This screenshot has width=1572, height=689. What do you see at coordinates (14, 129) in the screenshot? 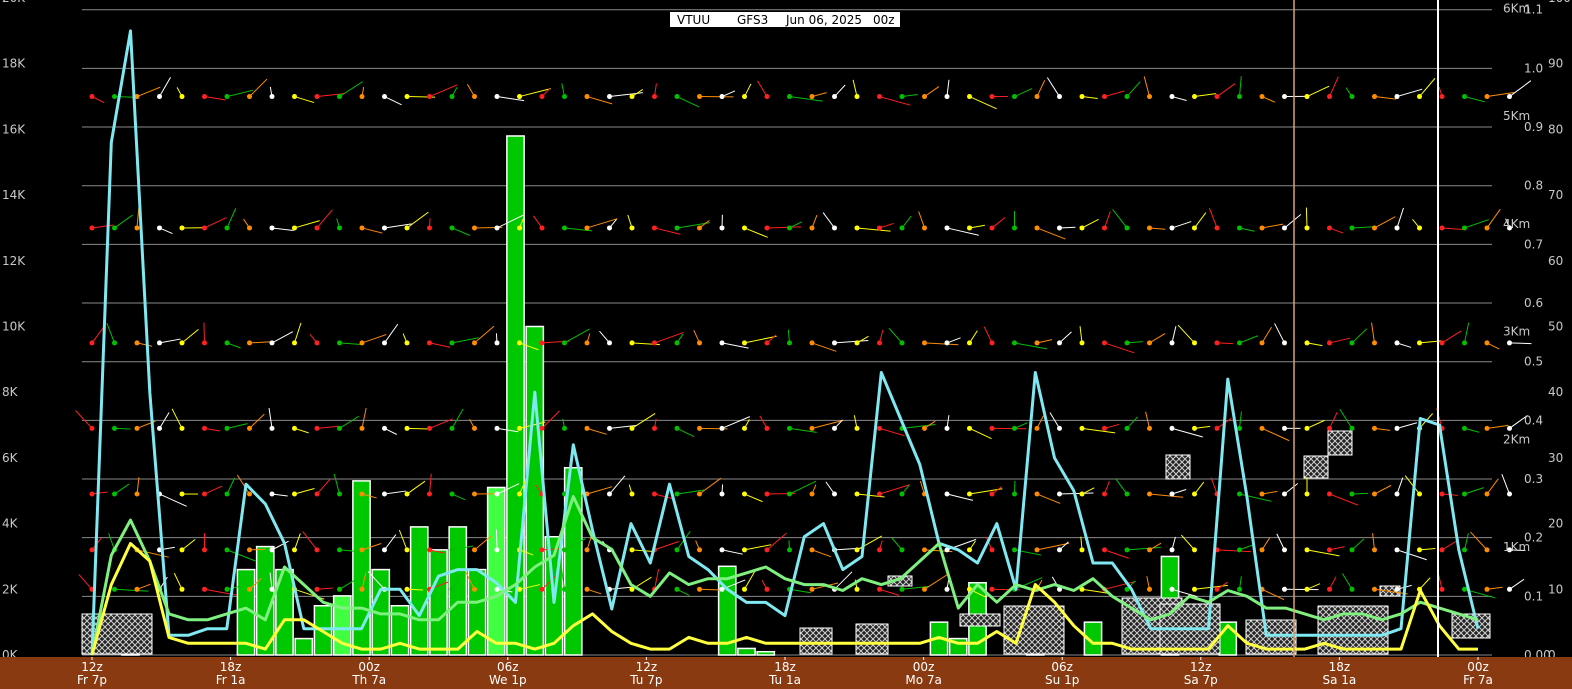
I see `y-left-tick-label: 16K` at bounding box center [14, 129].